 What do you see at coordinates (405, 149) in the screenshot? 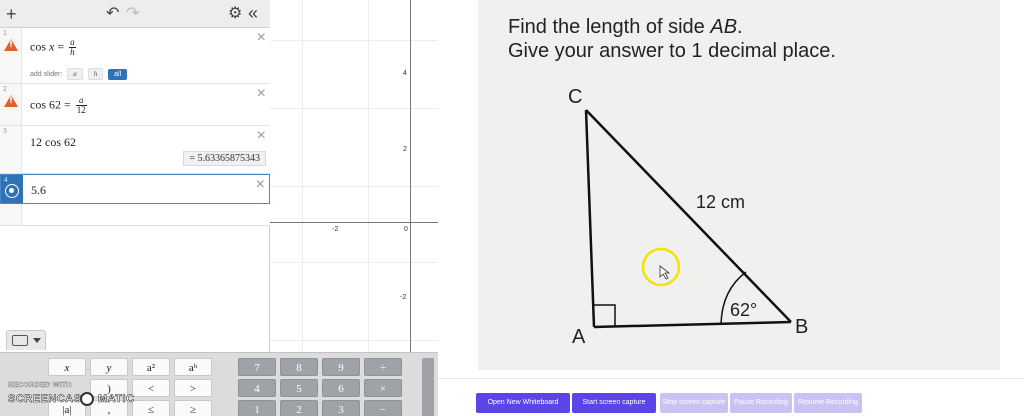
I see `y-tick-label: 2` at bounding box center [405, 149].